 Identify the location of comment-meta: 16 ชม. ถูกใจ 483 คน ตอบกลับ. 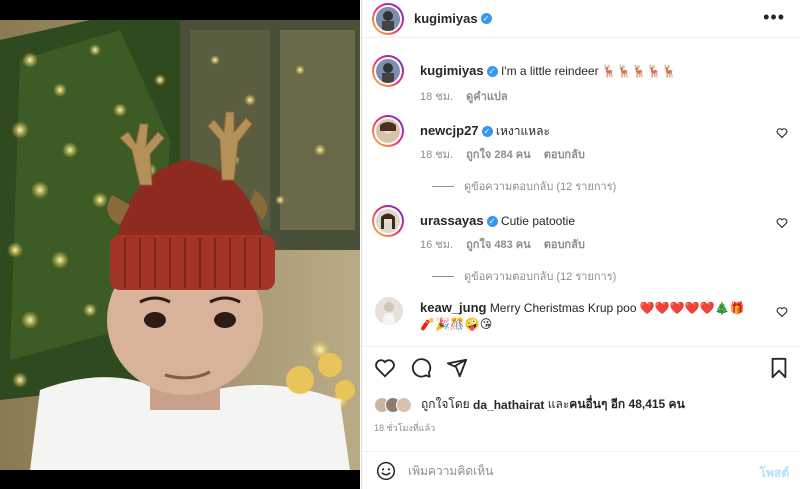
(507, 244).